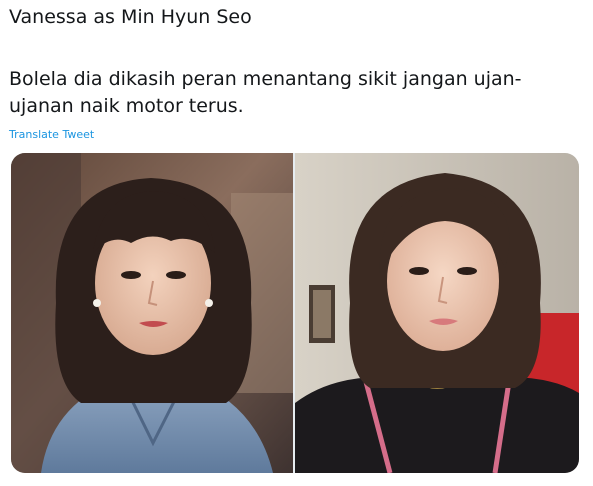 This screenshot has height=486, width=593. Describe the element at coordinates (130, 17) in the screenshot. I see `tweet-text-line: Vanessa as Min Hyun Seo` at that location.